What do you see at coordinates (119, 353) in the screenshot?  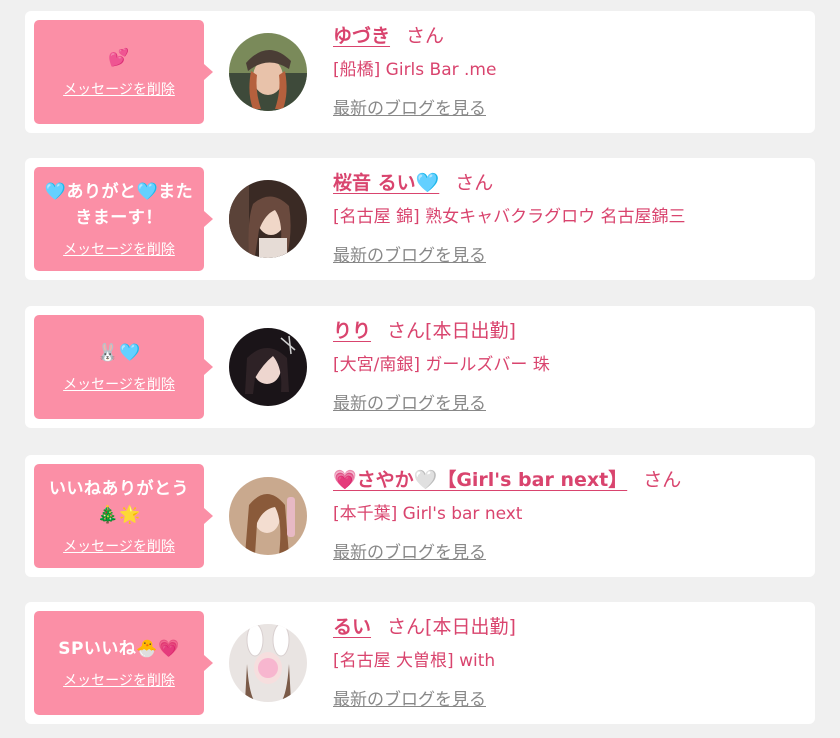 I see `message-text: 🐰🩵` at bounding box center [119, 353].